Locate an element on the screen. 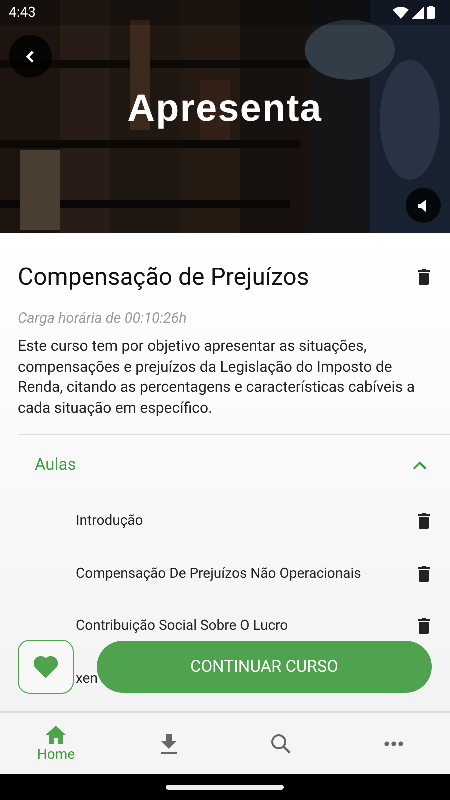 The image size is (450, 800). favorite-button is located at coordinates (46, 667).